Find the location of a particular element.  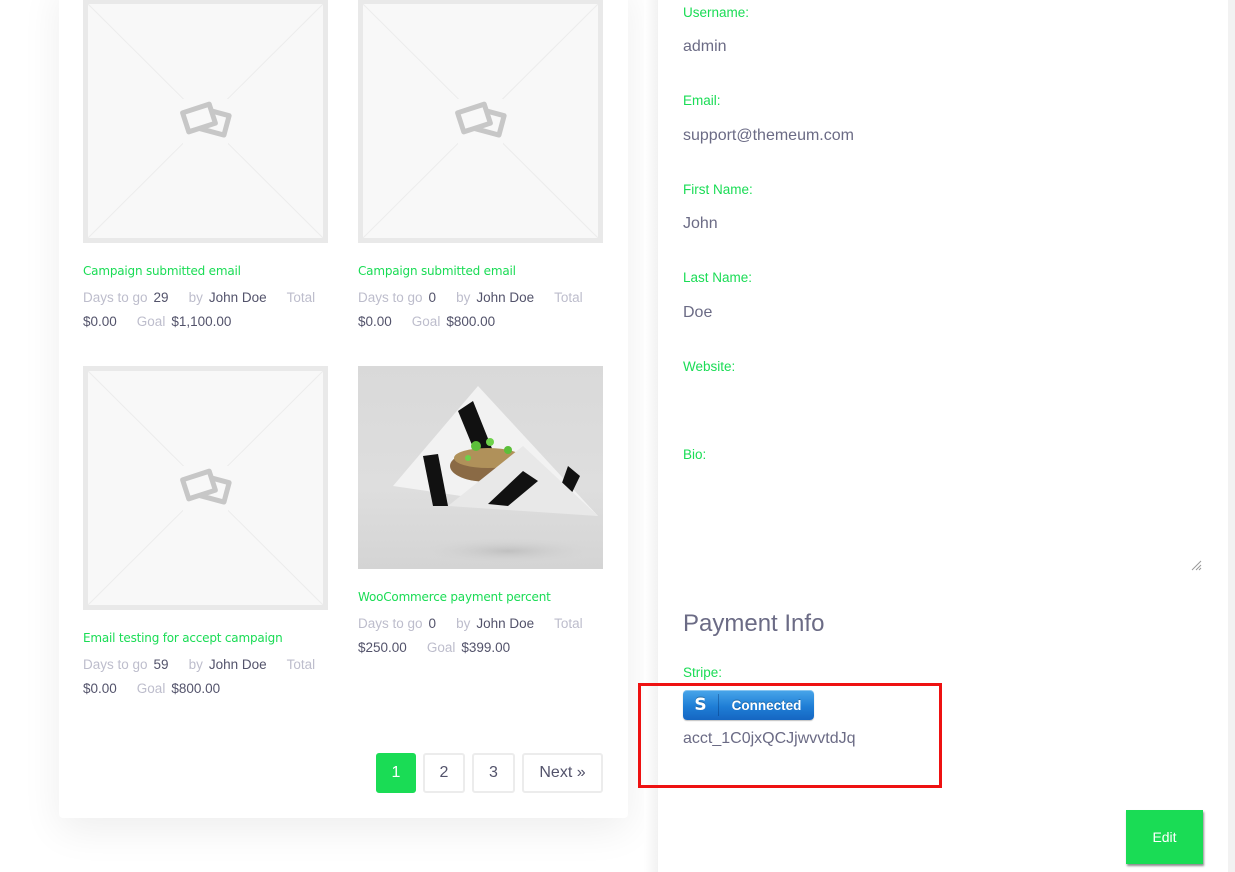

page-edge is located at coordinates (1231, 436).